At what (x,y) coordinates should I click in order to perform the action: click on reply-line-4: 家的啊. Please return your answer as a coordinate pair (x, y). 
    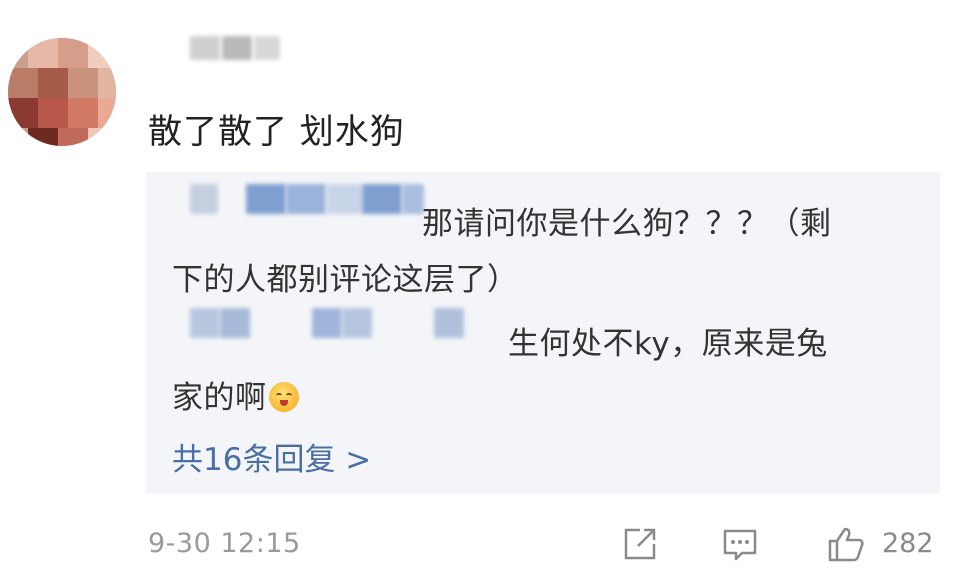
    Looking at the image, I should click on (235, 394).